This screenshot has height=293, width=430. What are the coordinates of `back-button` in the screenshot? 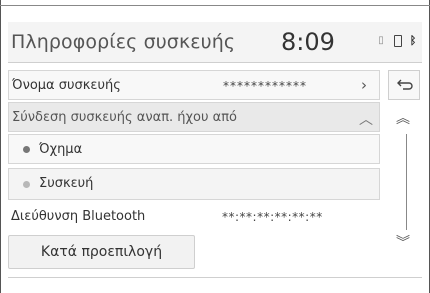 It's located at (404, 85).